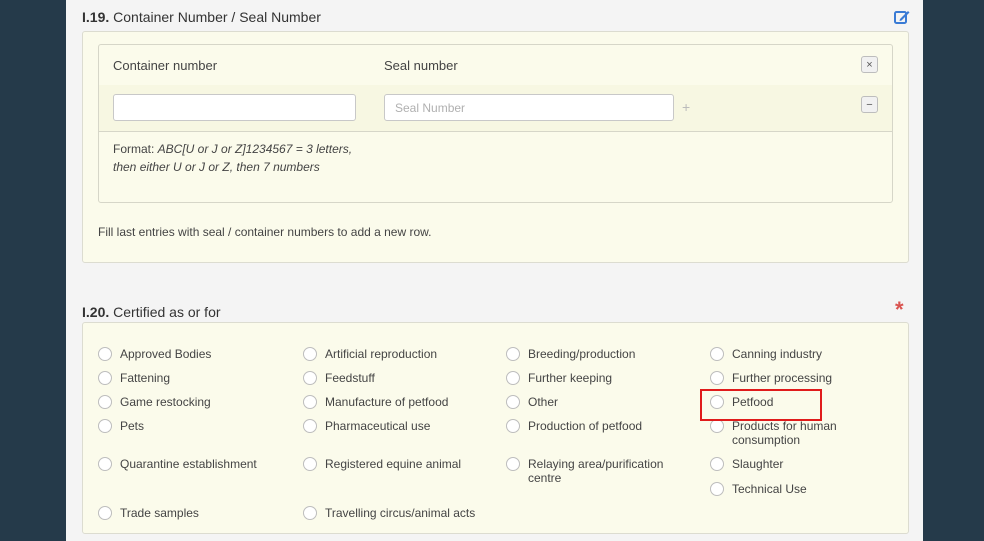  I want to click on radio-label: Slaughter, so click(758, 464).